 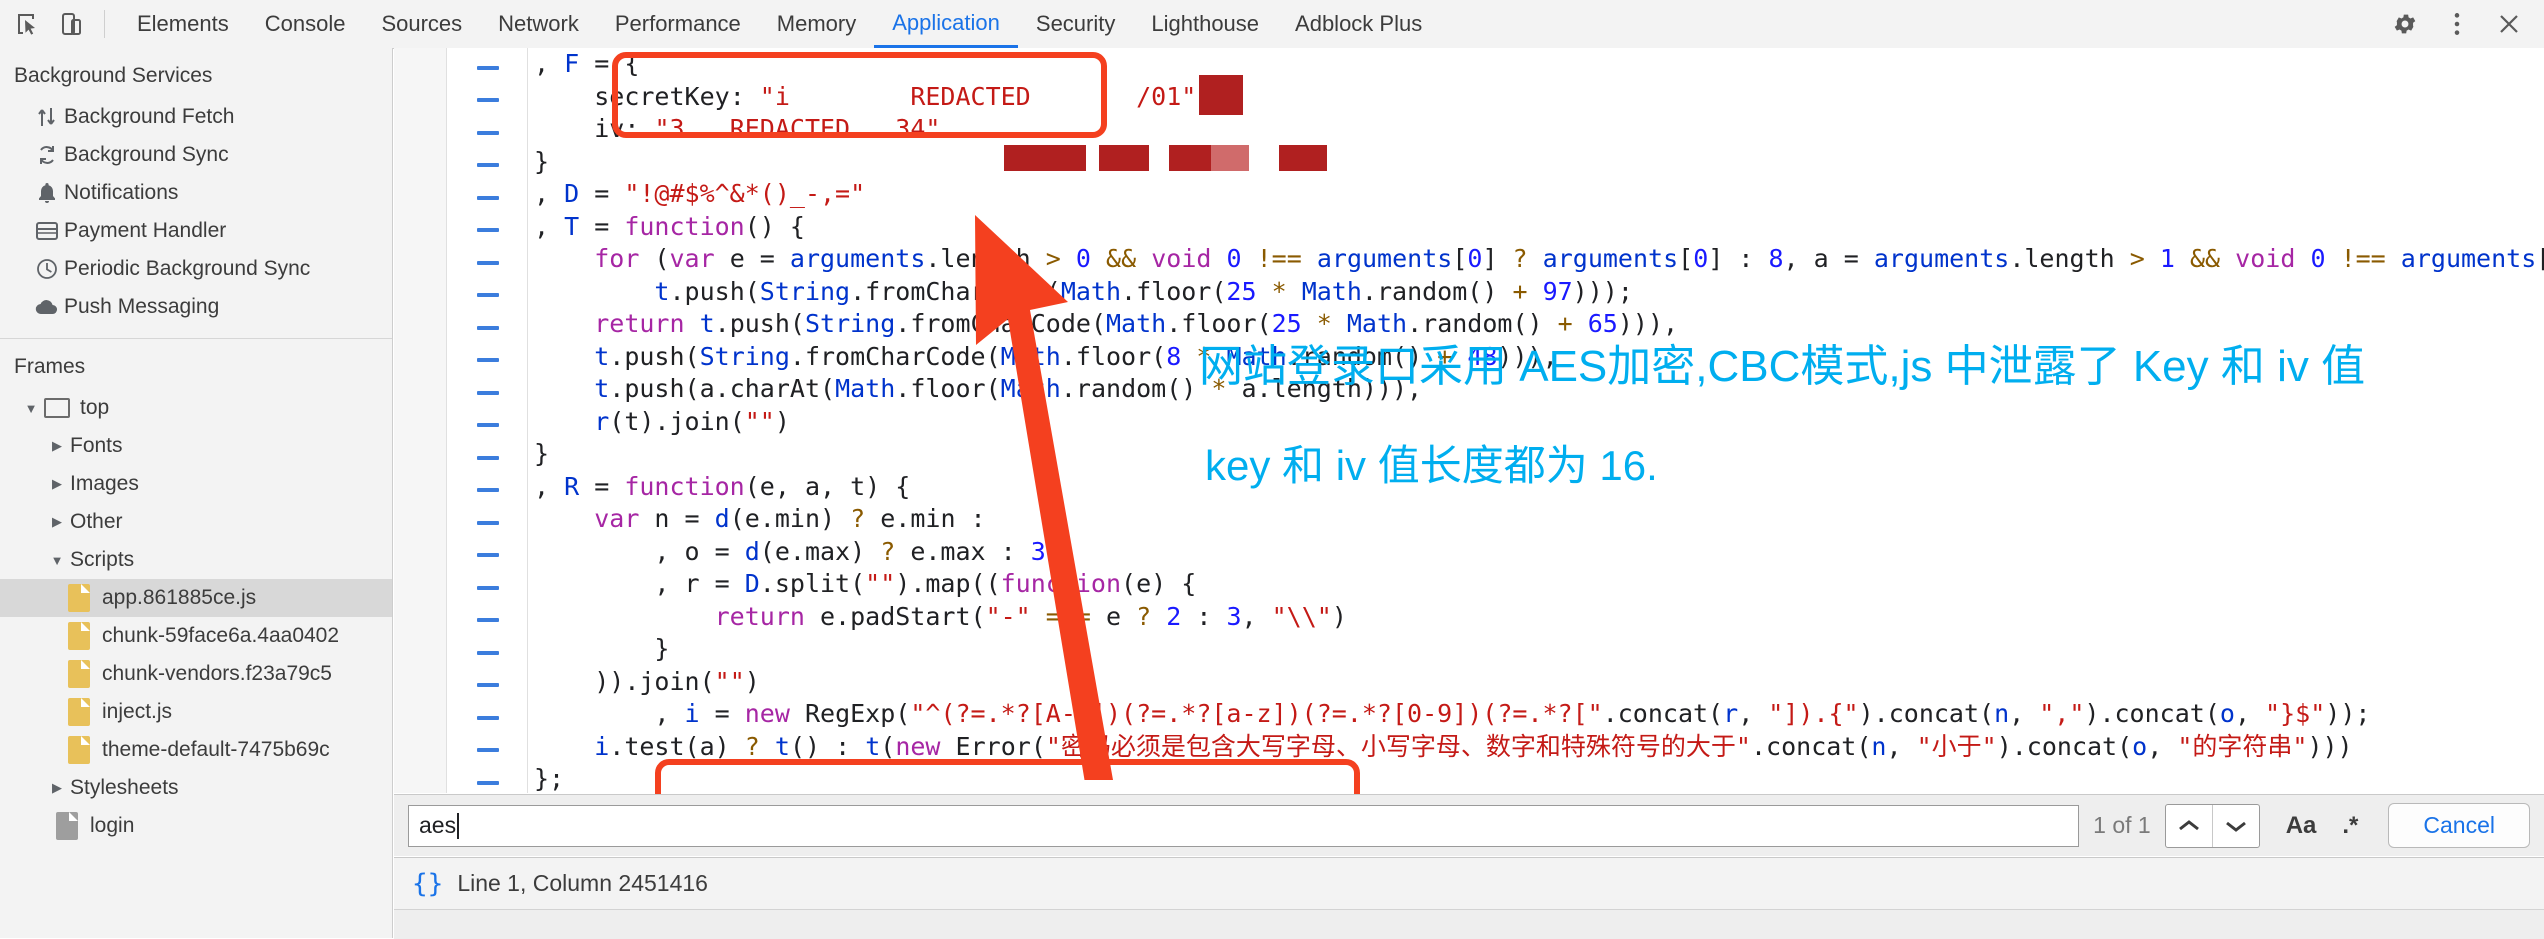 What do you see at coordinates (1244, 825) in the screenshot?
I see `search-input: aes` at bounding box center [1244, 825].